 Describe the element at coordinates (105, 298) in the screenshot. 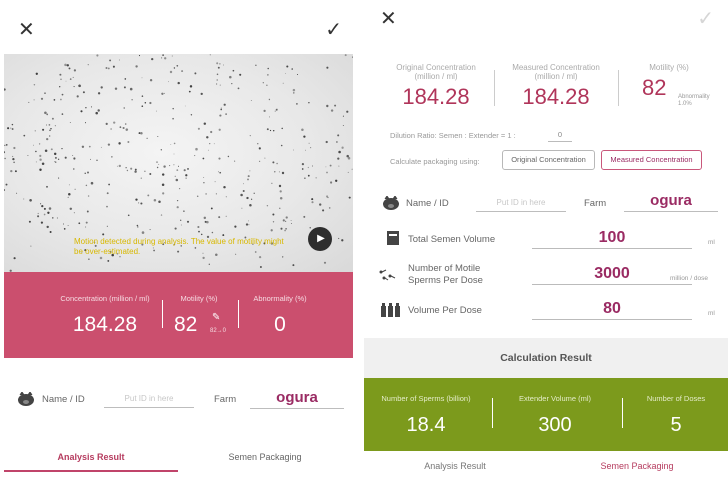

I see `concentration-label: Concentration (million / ml)` at that location.